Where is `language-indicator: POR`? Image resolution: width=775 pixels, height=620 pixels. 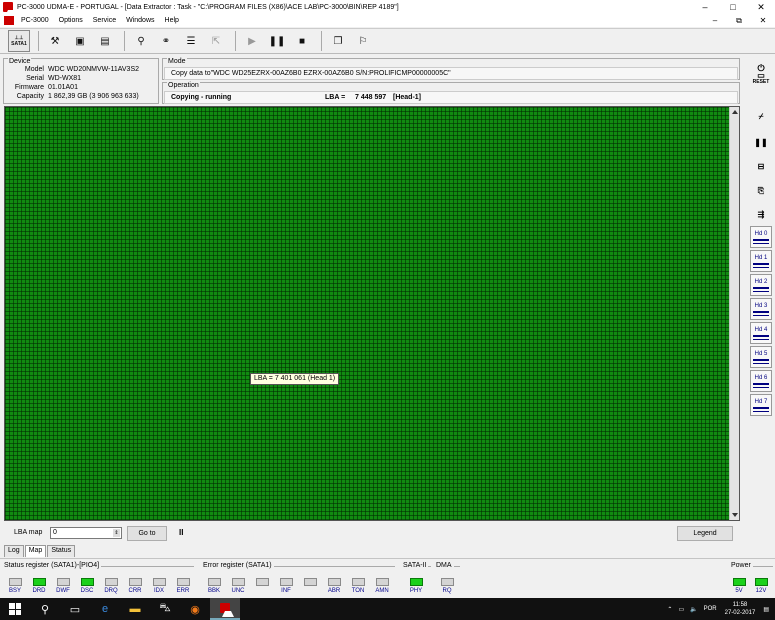 language-indicator: POR is located at coordinates (710, 609).